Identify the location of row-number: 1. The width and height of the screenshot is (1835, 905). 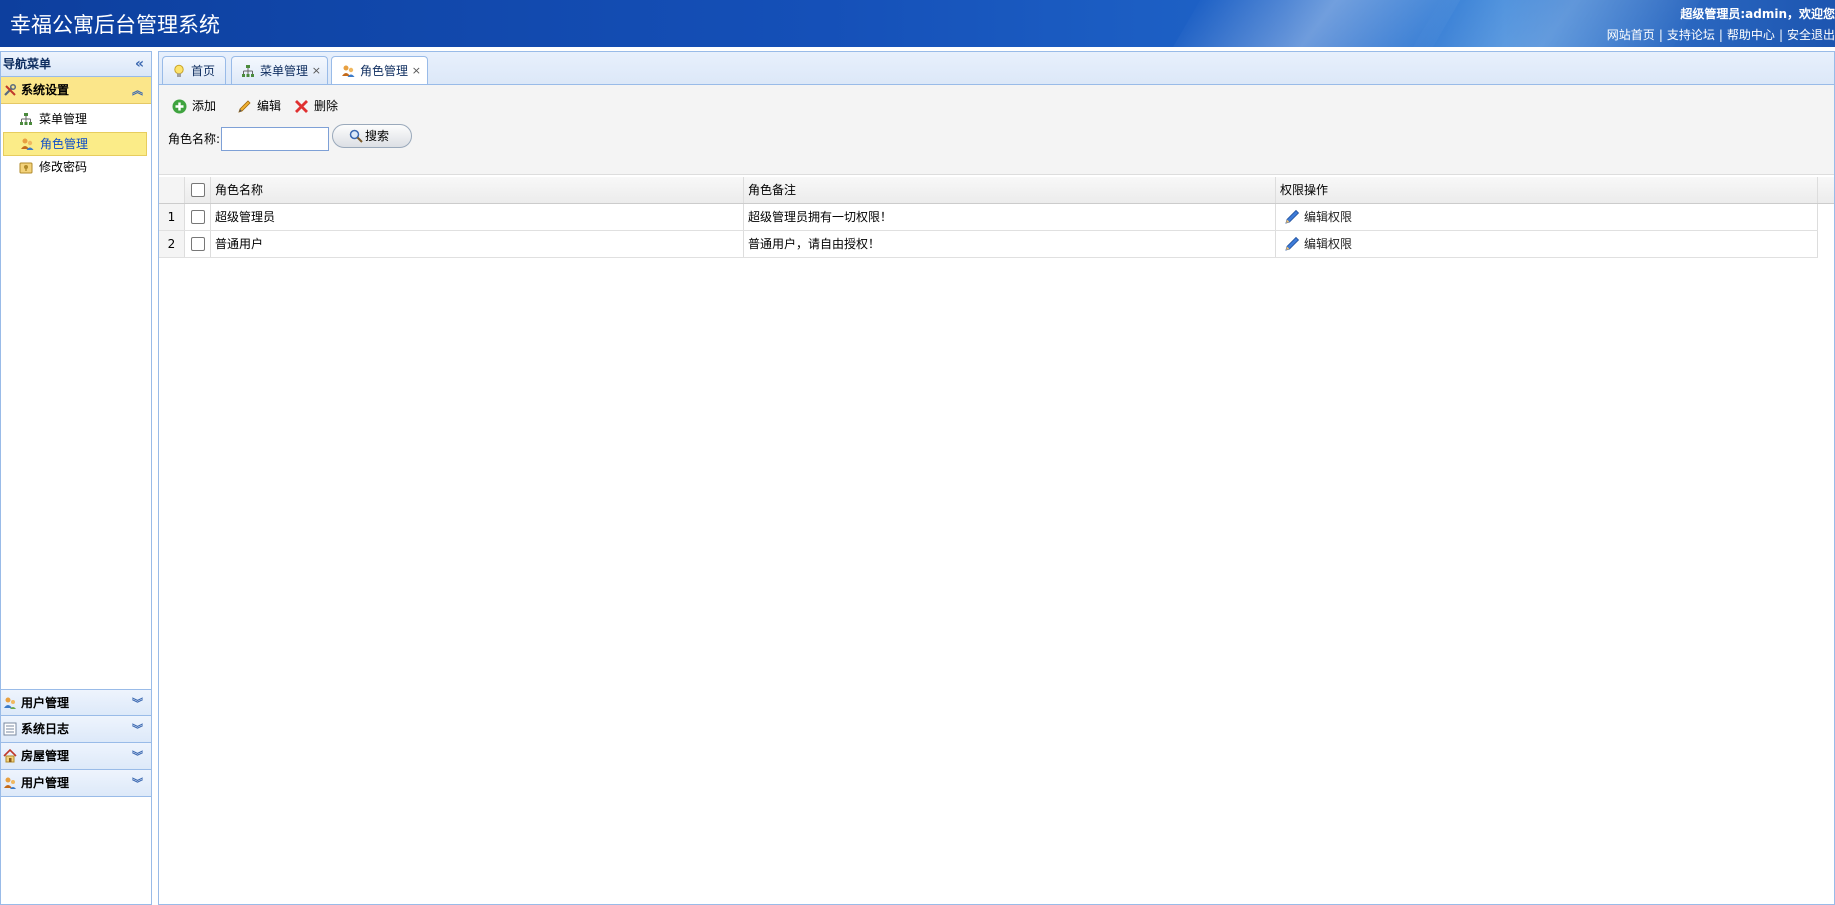
(172, 217).